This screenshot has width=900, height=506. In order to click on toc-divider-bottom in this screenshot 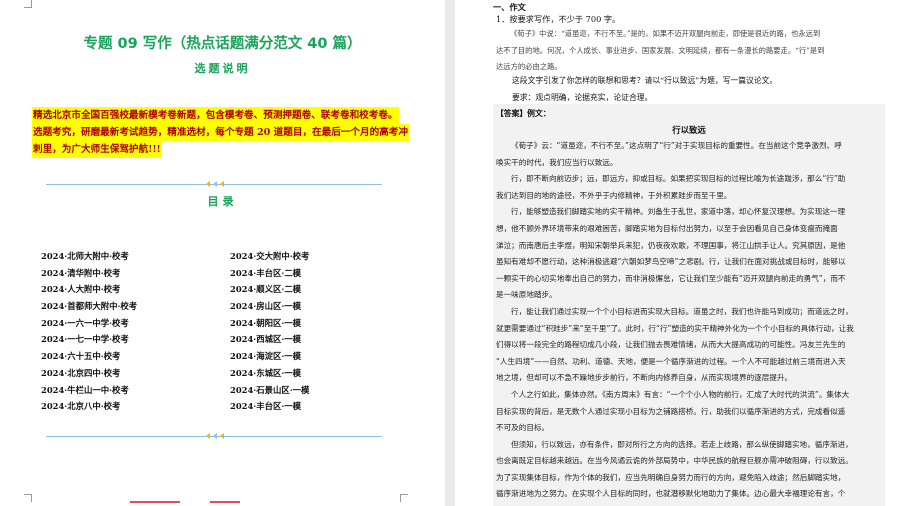, I will do `click(214, 436)`.